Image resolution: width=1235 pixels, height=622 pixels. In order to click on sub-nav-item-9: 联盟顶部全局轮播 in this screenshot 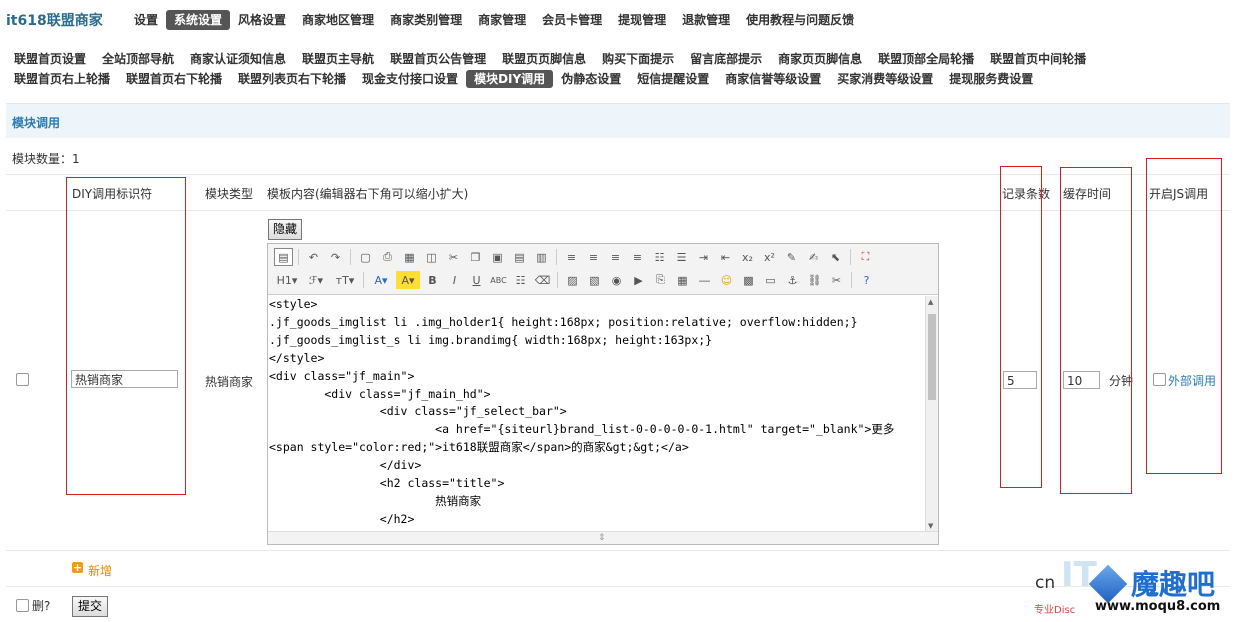, I will do `click(926, 59)`.